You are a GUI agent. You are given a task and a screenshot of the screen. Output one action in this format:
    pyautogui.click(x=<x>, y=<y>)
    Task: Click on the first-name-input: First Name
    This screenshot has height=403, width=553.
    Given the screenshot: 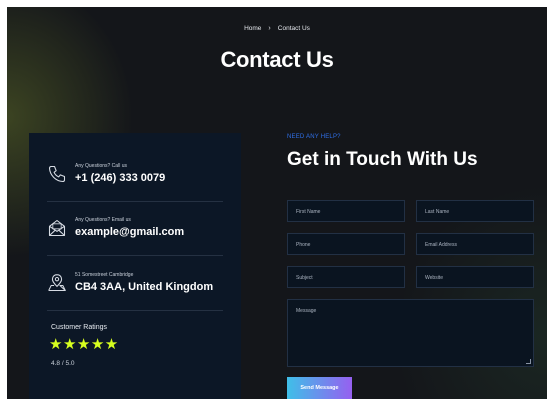 What is the action you would take?
    pyautogui.click(x=346, y=211)
    